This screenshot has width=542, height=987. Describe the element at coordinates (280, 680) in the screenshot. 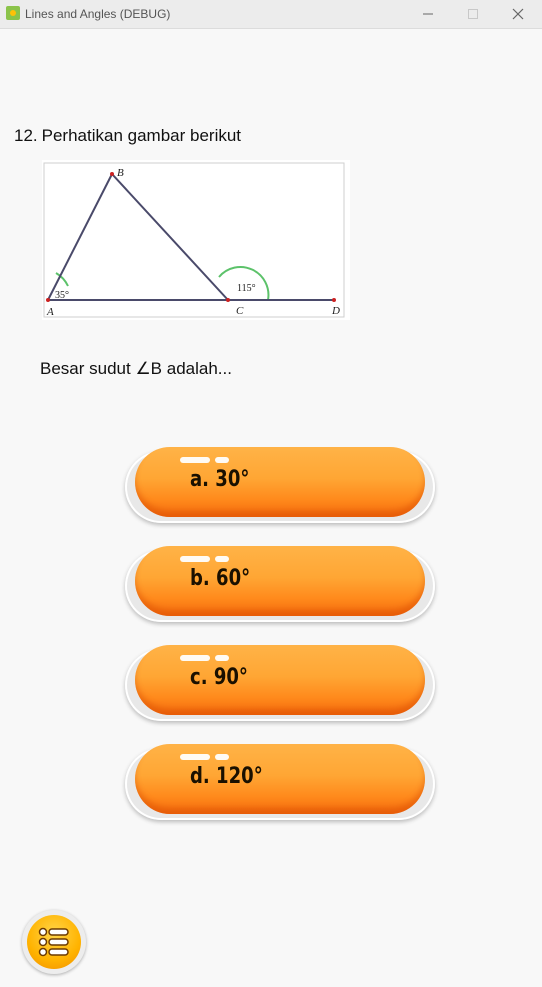

I see `button-face: c. 90°` at that location.